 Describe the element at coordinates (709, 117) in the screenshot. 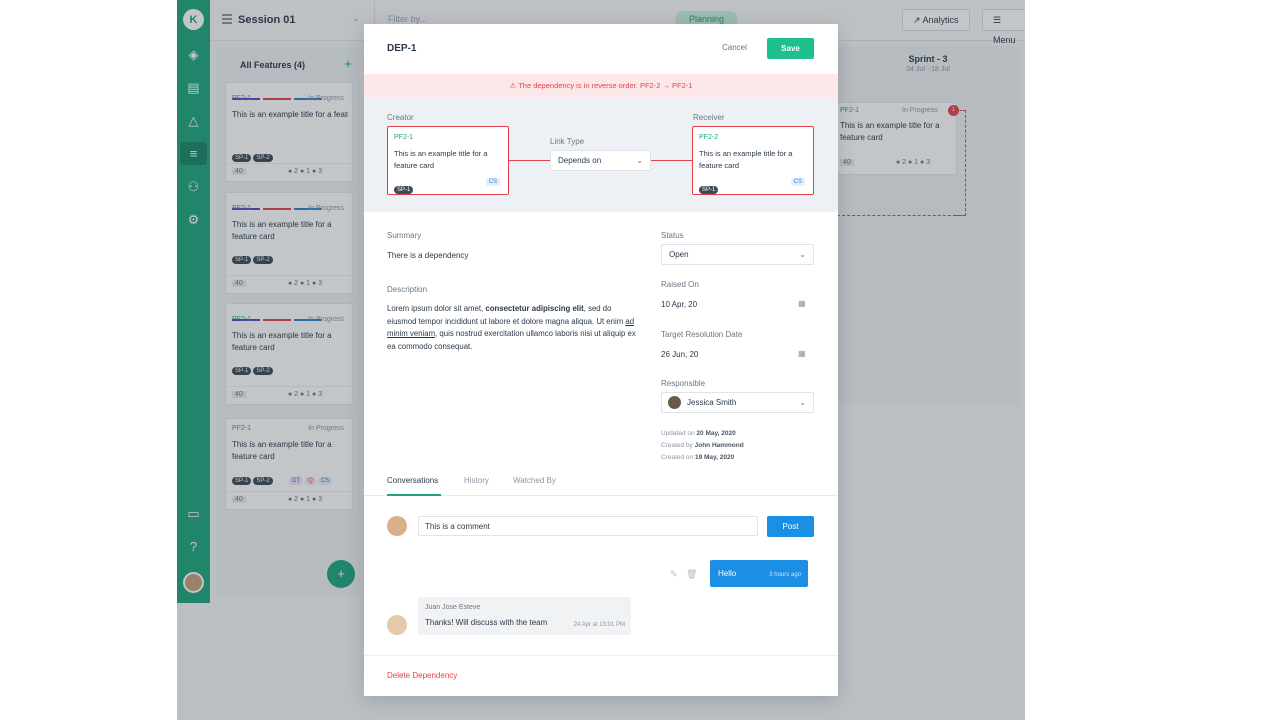

I see `receiver-label: Receiver` at that location.